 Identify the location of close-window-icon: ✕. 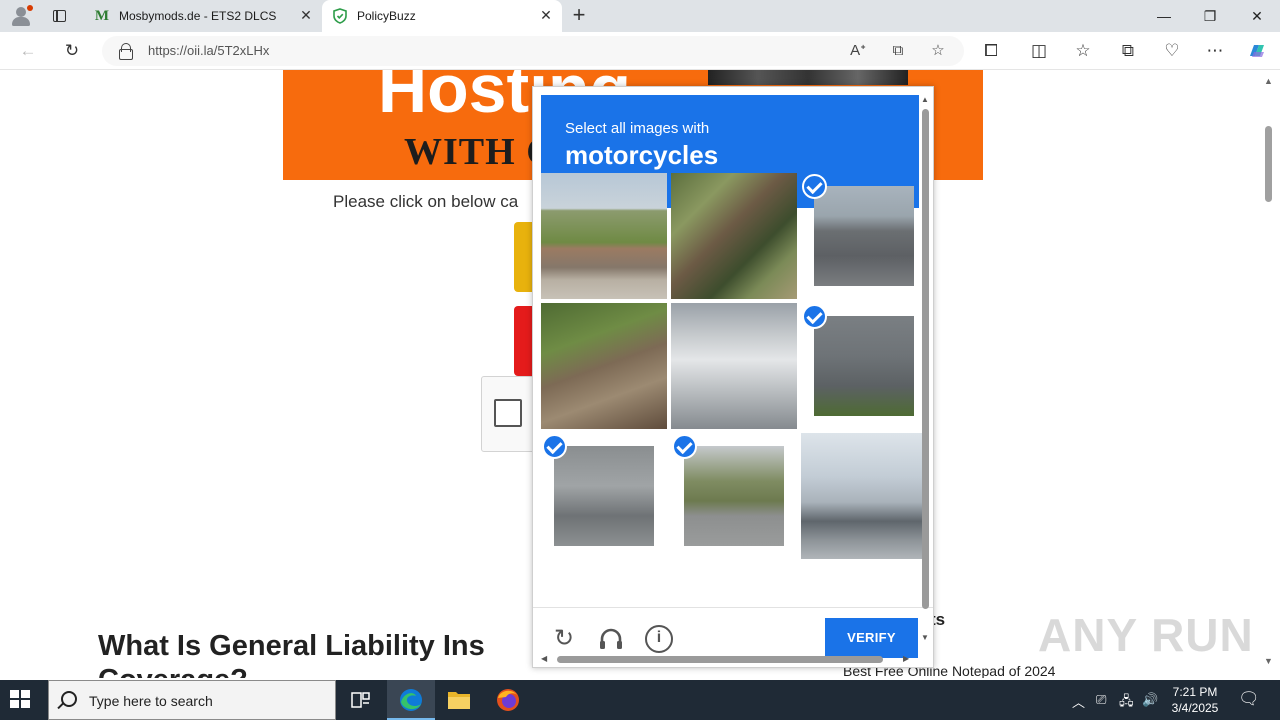
(1257, 16).